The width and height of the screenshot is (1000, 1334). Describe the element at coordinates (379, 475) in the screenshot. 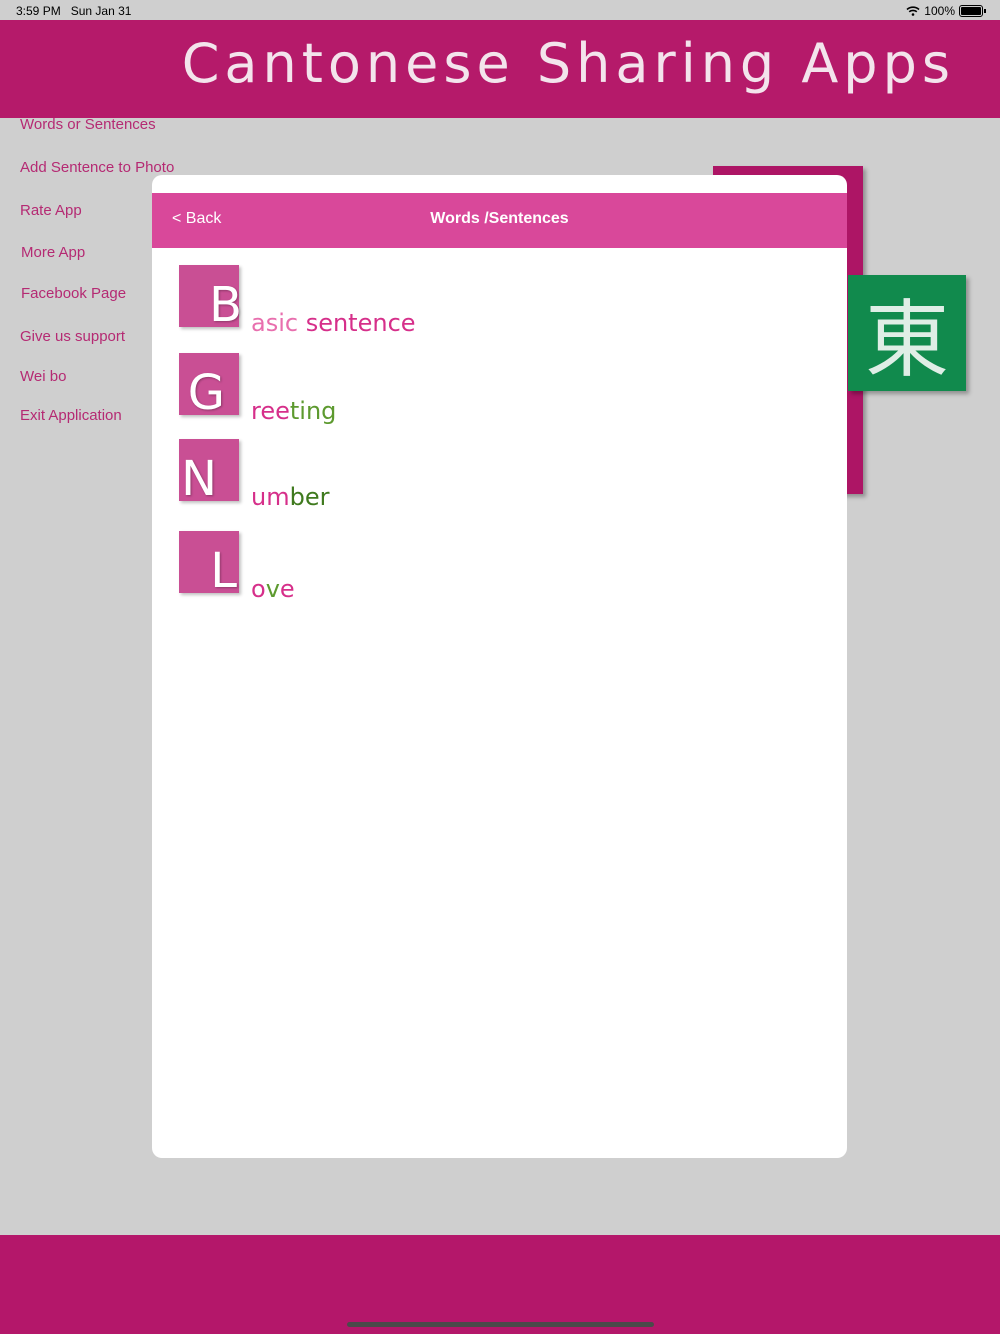

I see `list-item-number: N umber` at that location.